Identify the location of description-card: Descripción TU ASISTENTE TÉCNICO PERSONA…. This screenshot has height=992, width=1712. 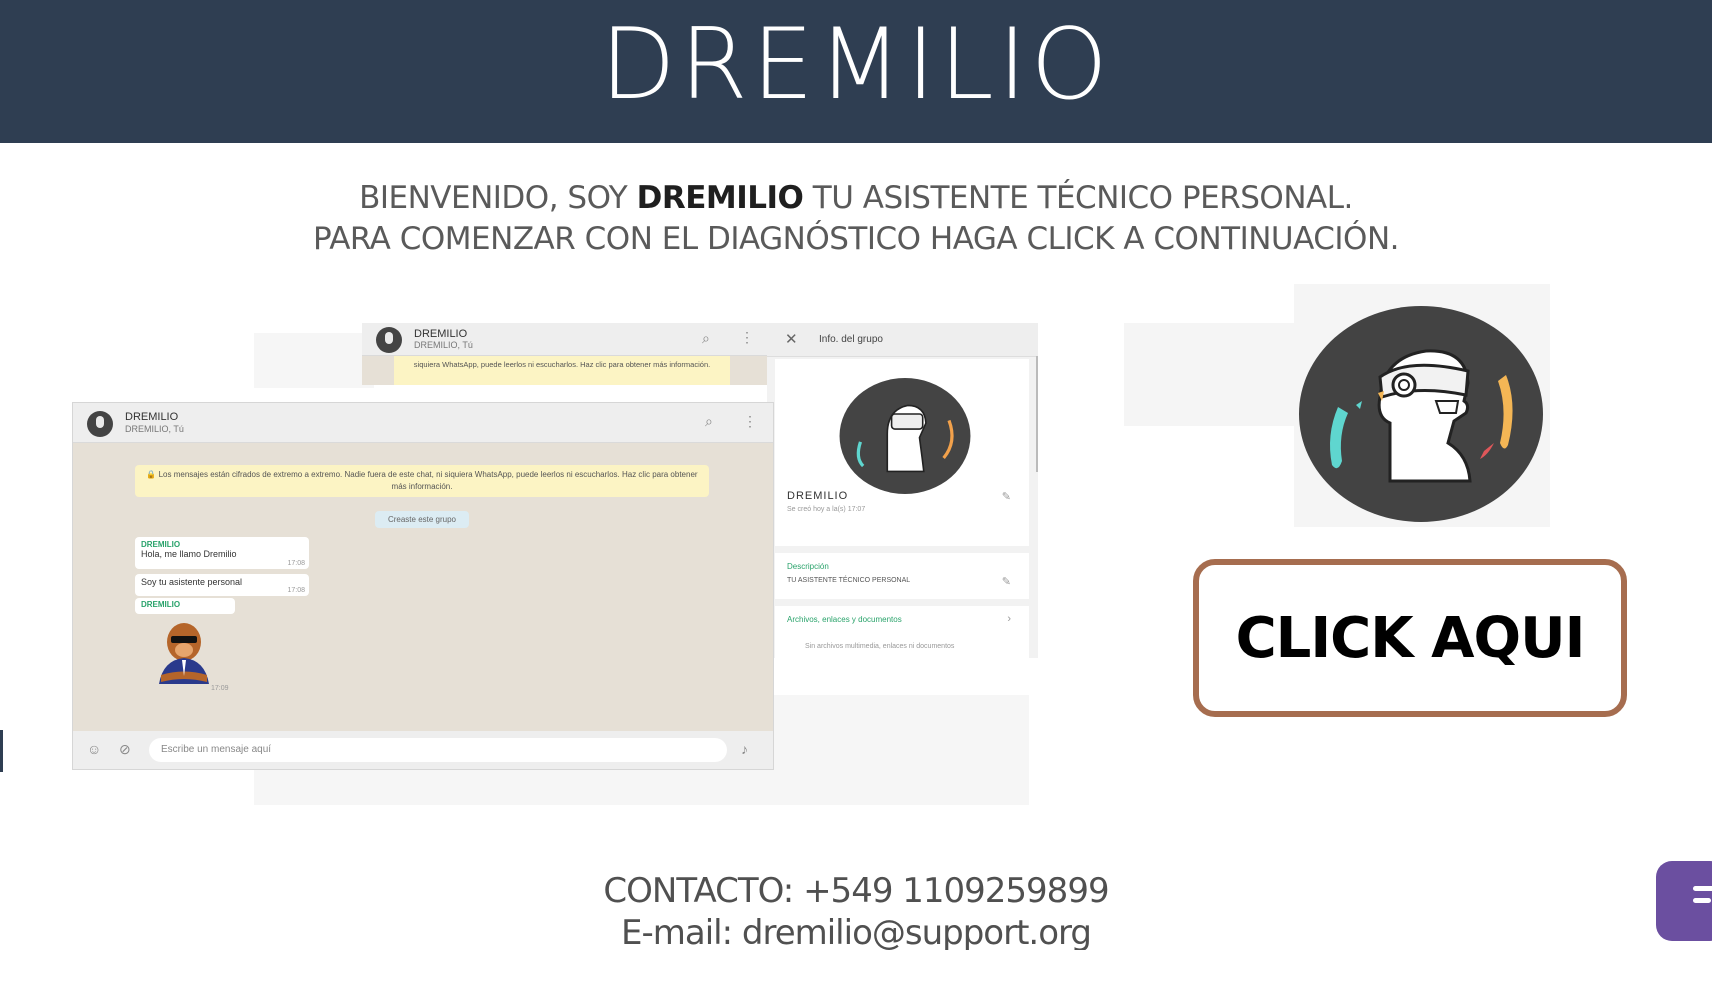
(902, 576).